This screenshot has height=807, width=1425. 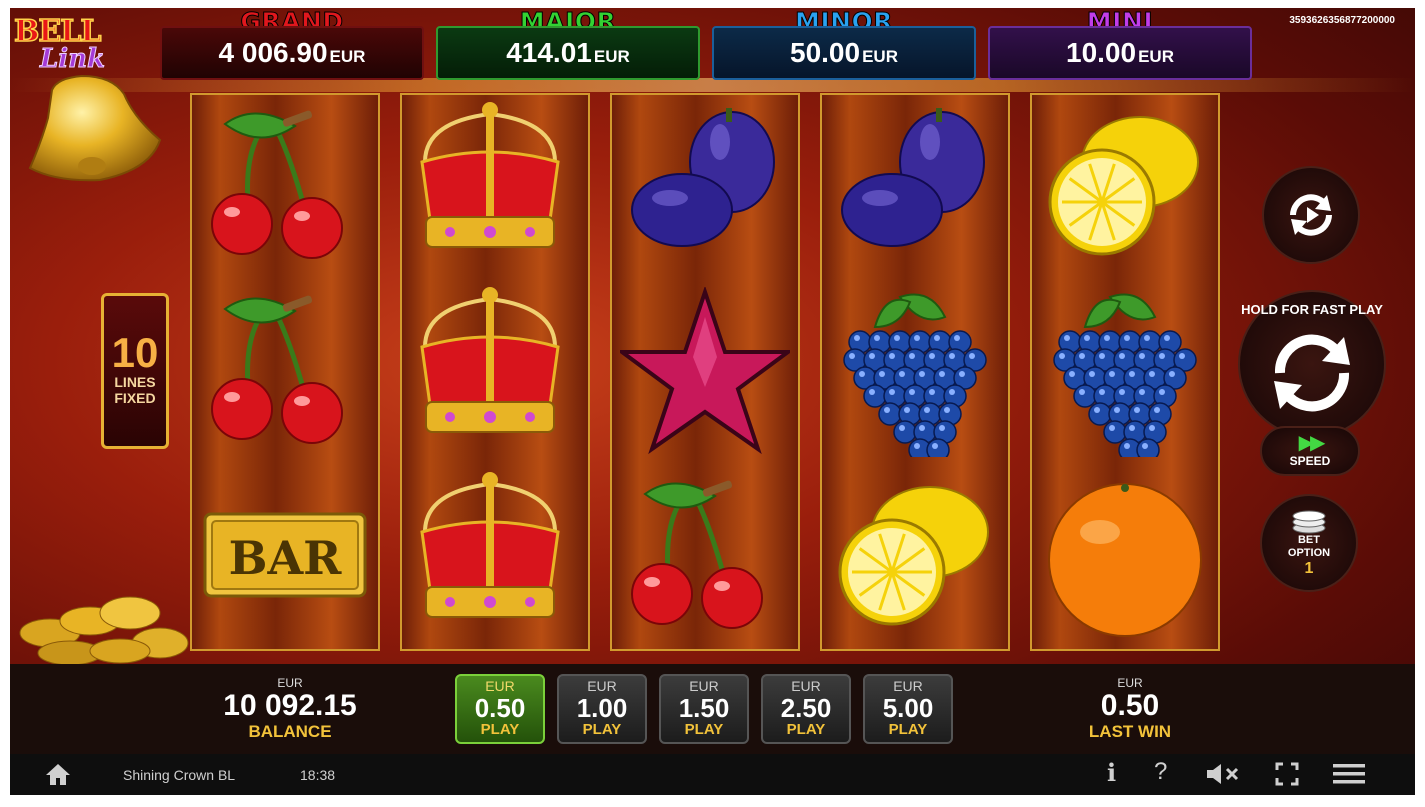 What do you see at coordinates (611, 56) in the screenshot?
I see `jackpot-major-currency: EUR` at bounding box center [611, 56].